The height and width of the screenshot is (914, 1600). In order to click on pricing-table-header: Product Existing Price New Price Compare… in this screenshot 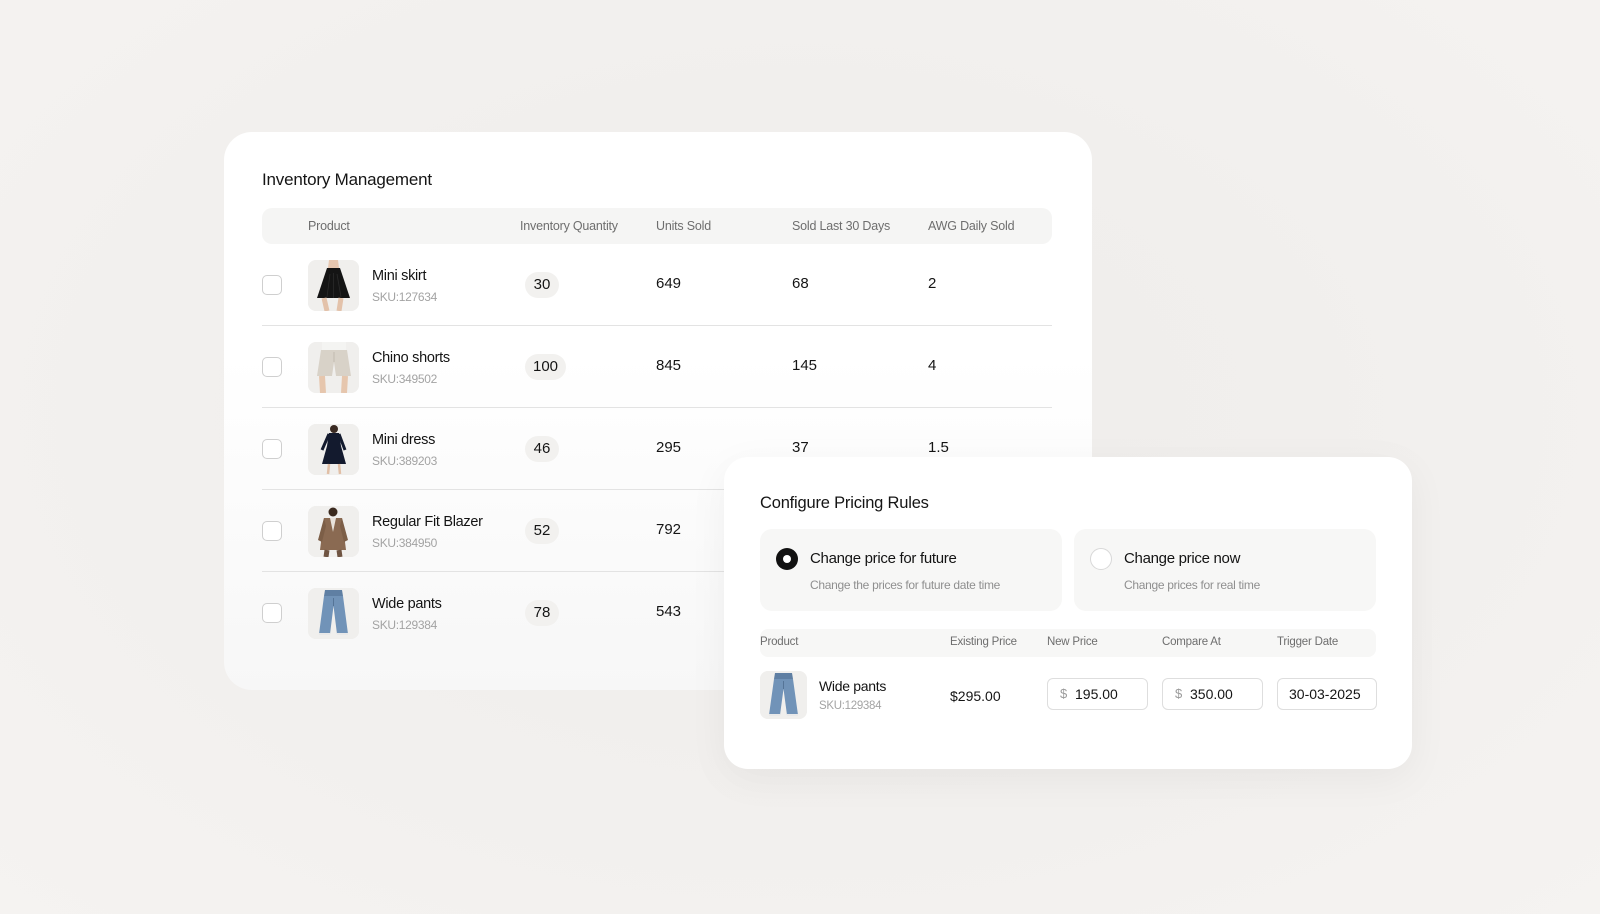, I will do `click(1068, 643)`.